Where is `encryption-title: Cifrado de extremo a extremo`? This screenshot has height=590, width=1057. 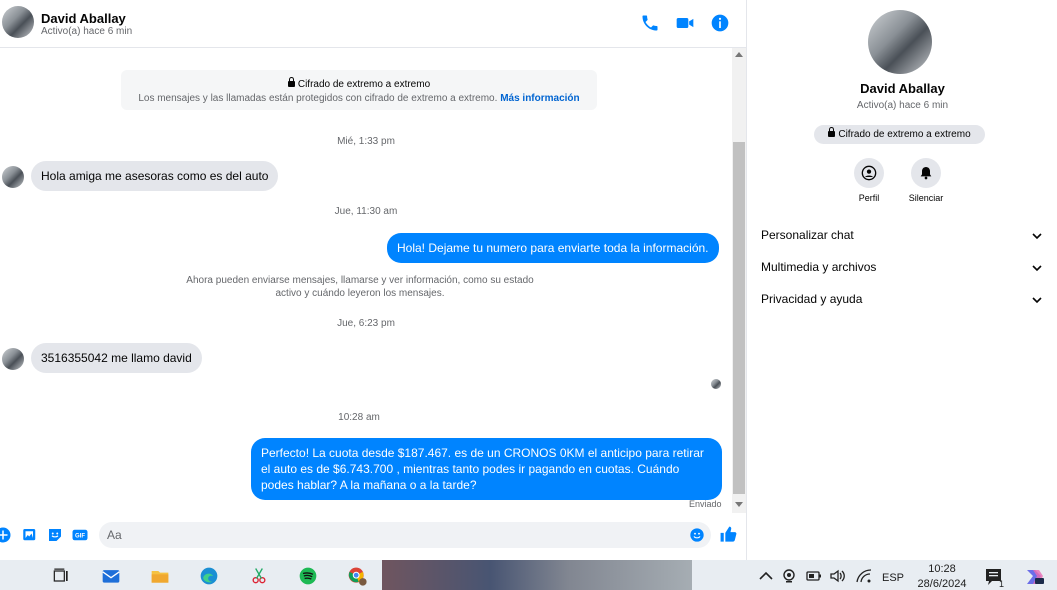 encryption-title: Cifrado de extremo a extremo is located at coordinates (364, 84).